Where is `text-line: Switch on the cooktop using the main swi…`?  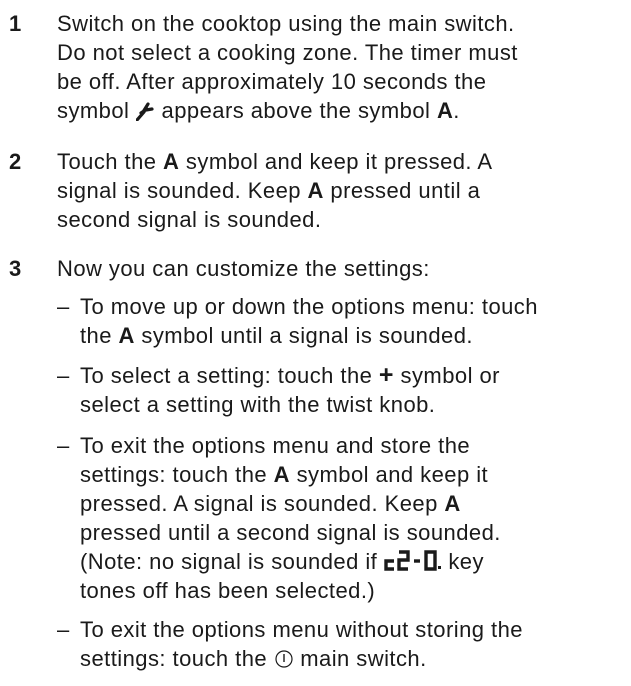
text-line: Switch on the cooktop using the main swi… is located at coordinates (286, 23).